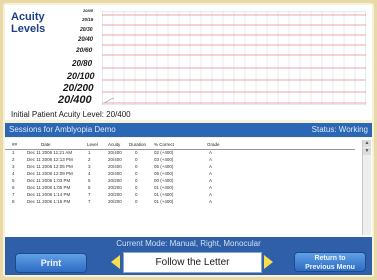 The image size is (377, 280). Describe the element at coordinates (114, 144) in the screenshot. I see `column-header: Acuity` at that location.